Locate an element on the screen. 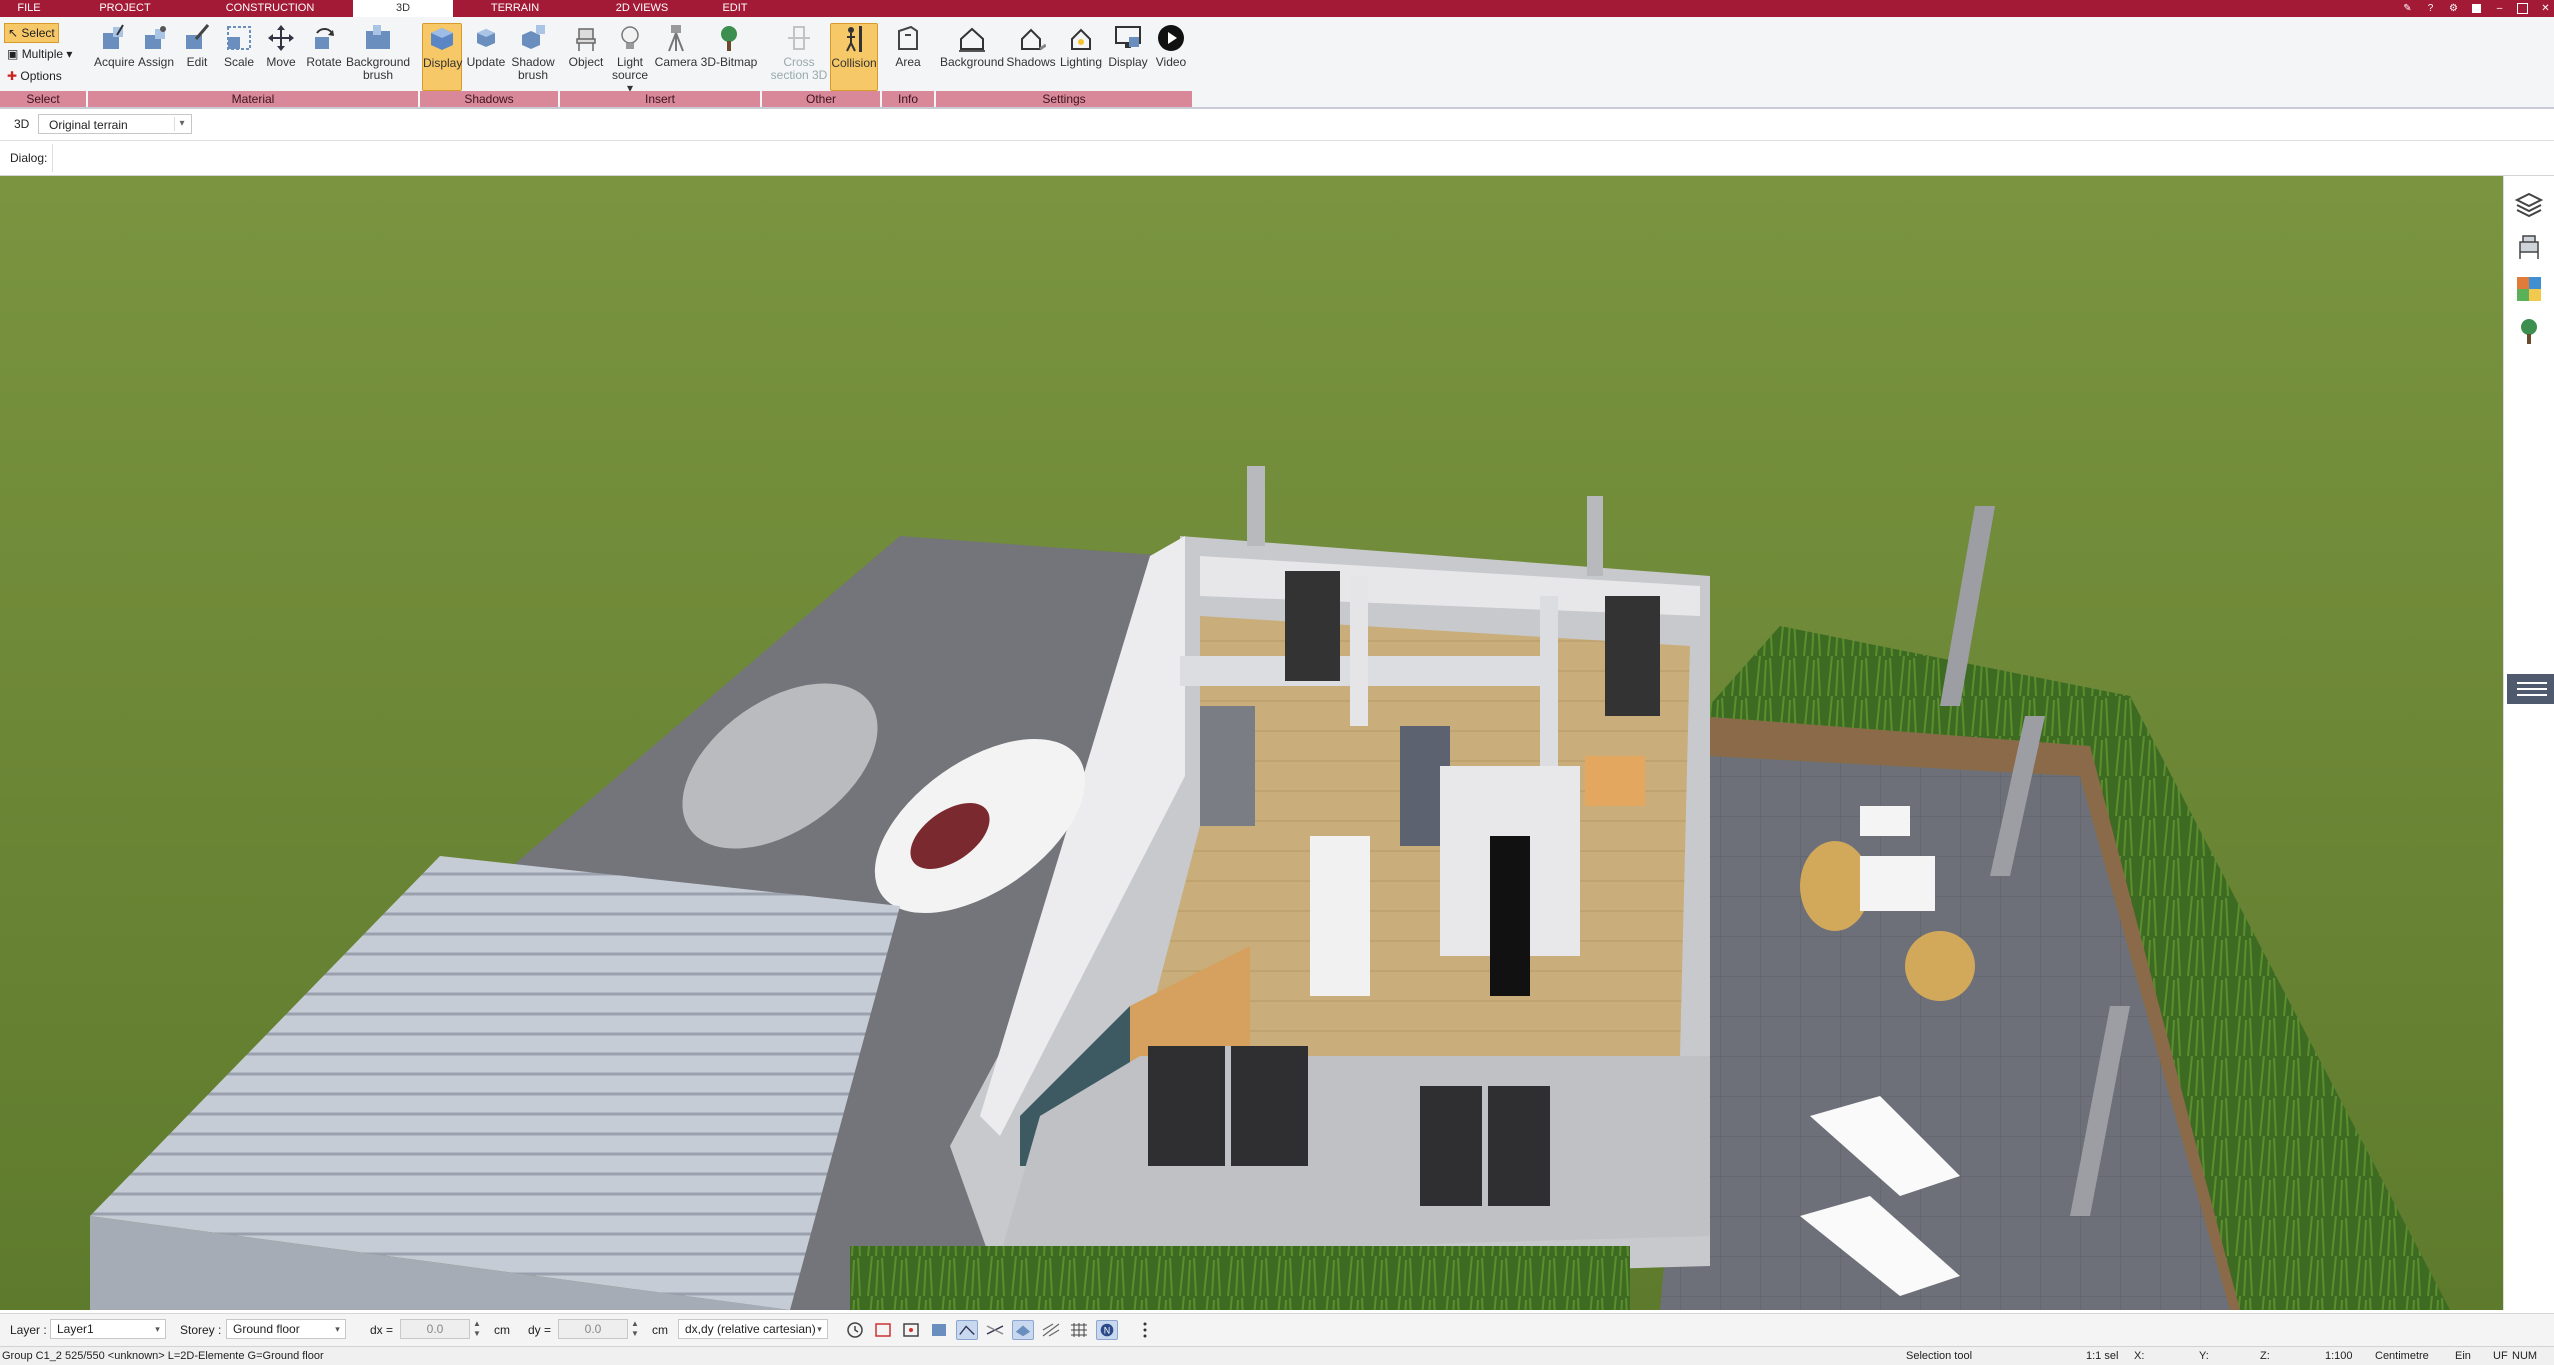  dx-unit: cm is located at coordinates (502, 1330).